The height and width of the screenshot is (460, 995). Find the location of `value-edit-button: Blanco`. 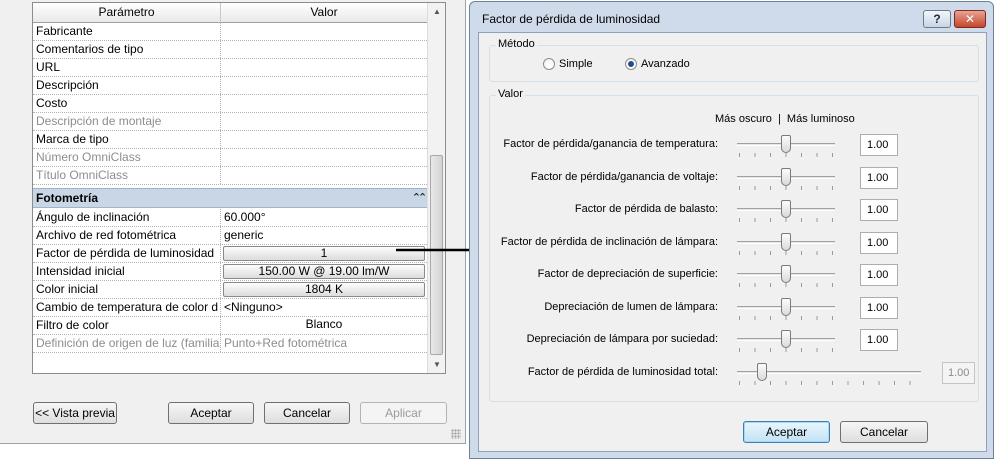

value-edit-button: Blanco is located at coordinates (324, 325).